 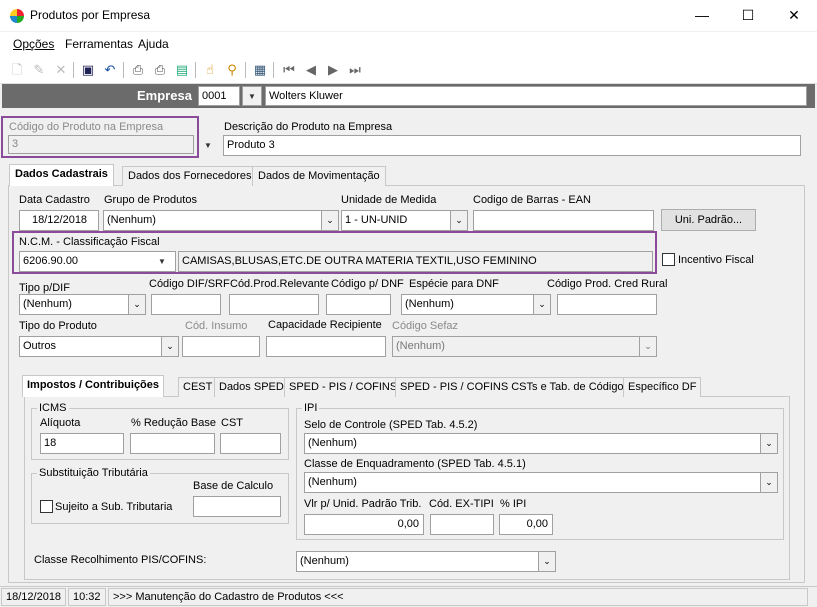 I want to click on prev-record-icon: ◀, so click(x=311, y=70).